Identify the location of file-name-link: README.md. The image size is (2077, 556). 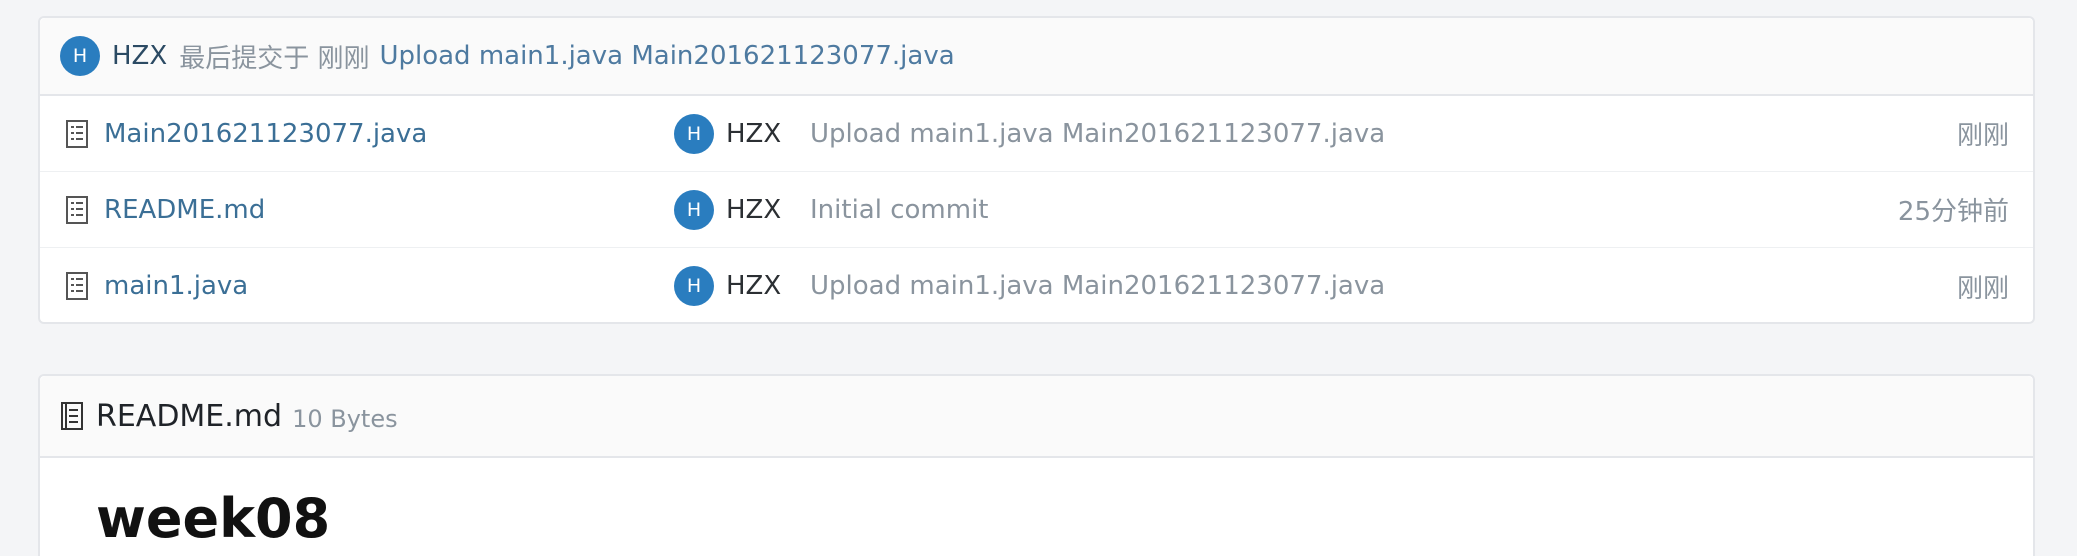
(184, 210).